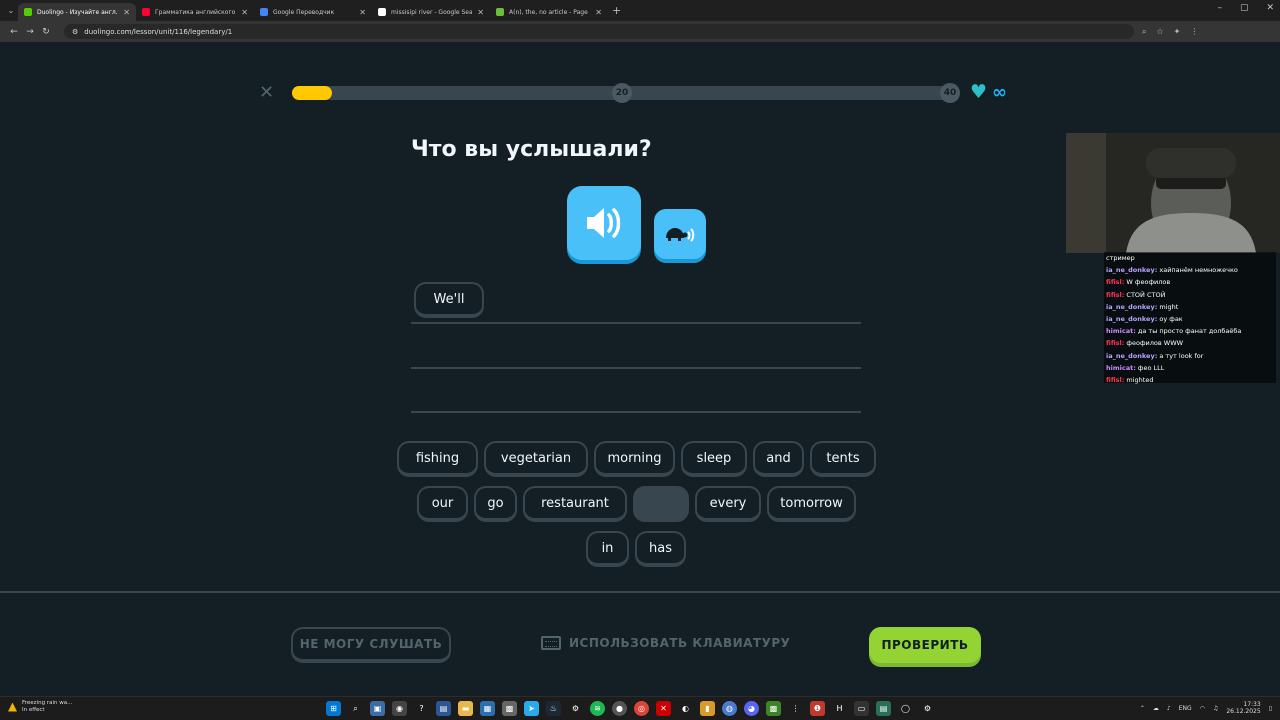  I want to click on app-icon: ⋮, so click(795, 708).